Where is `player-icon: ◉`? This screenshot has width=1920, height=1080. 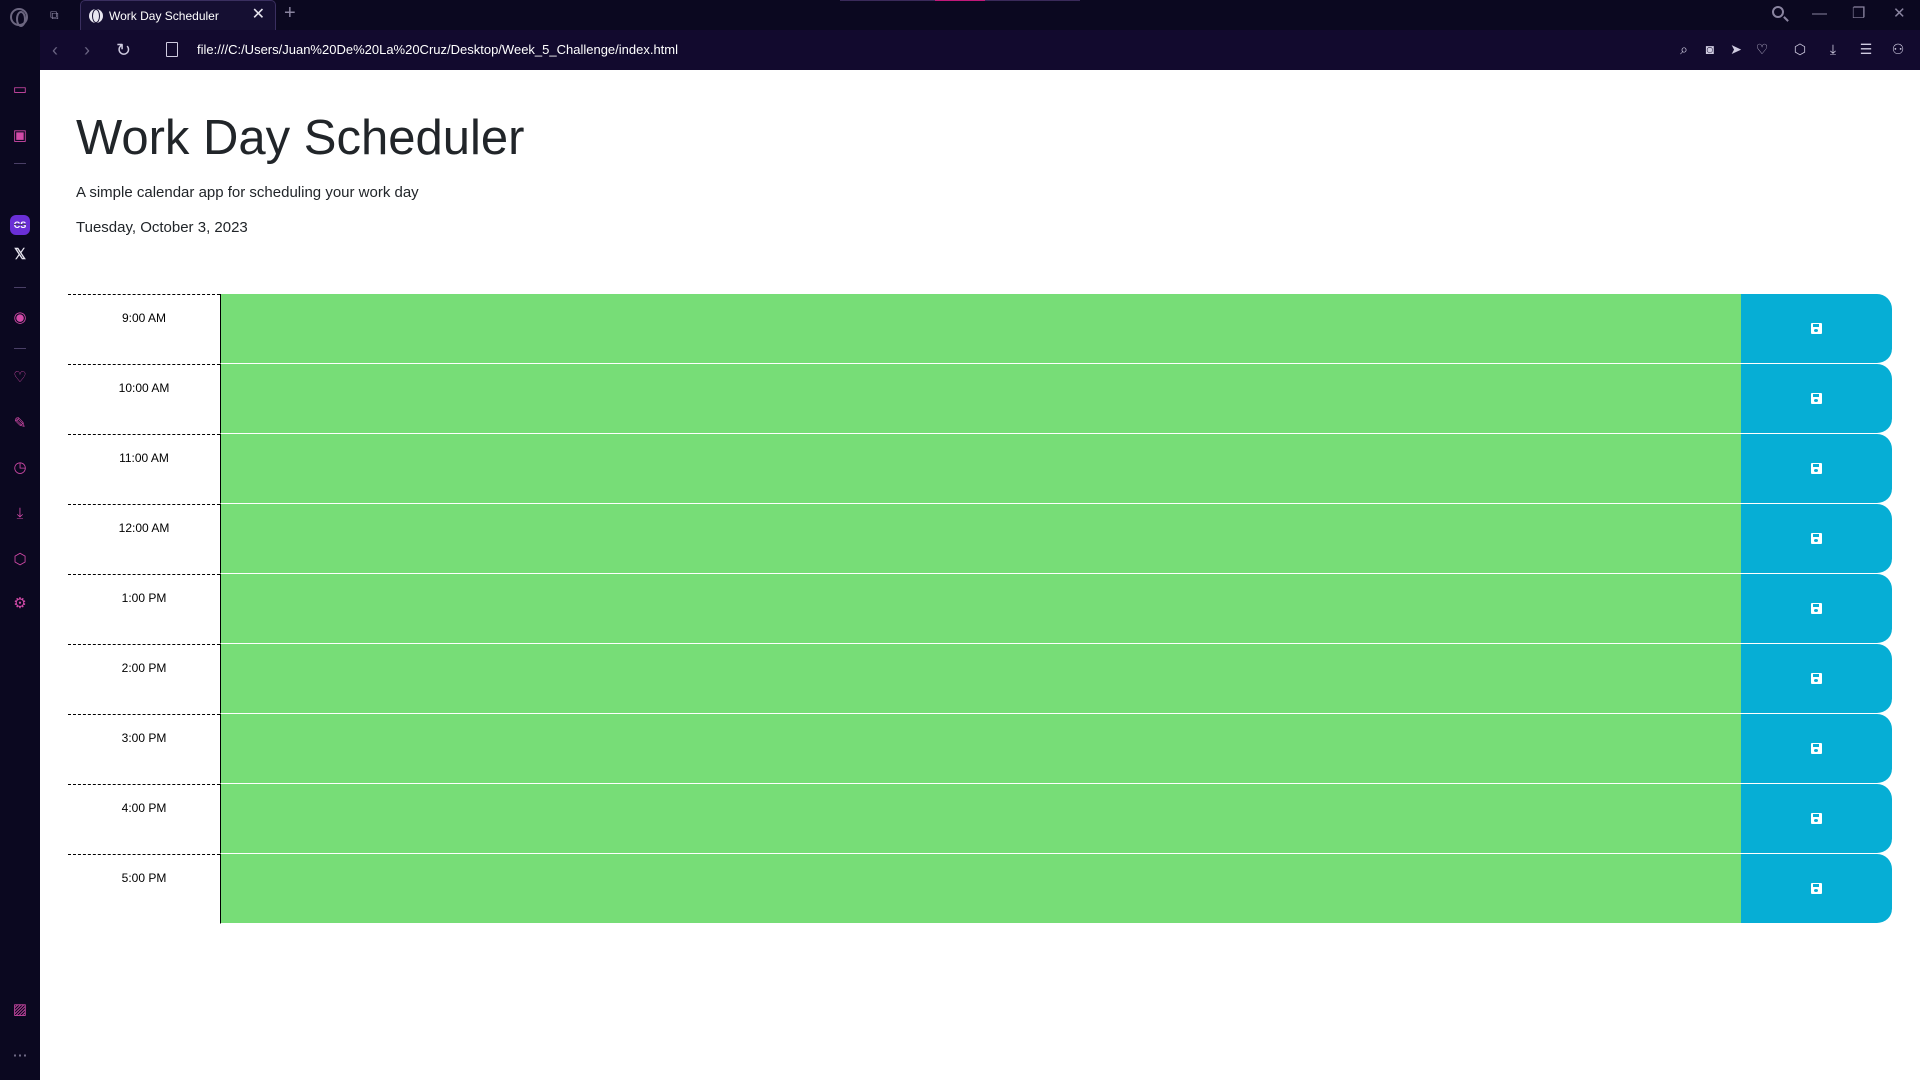
player-icon: ◉ is located at coordinates (20, 318).